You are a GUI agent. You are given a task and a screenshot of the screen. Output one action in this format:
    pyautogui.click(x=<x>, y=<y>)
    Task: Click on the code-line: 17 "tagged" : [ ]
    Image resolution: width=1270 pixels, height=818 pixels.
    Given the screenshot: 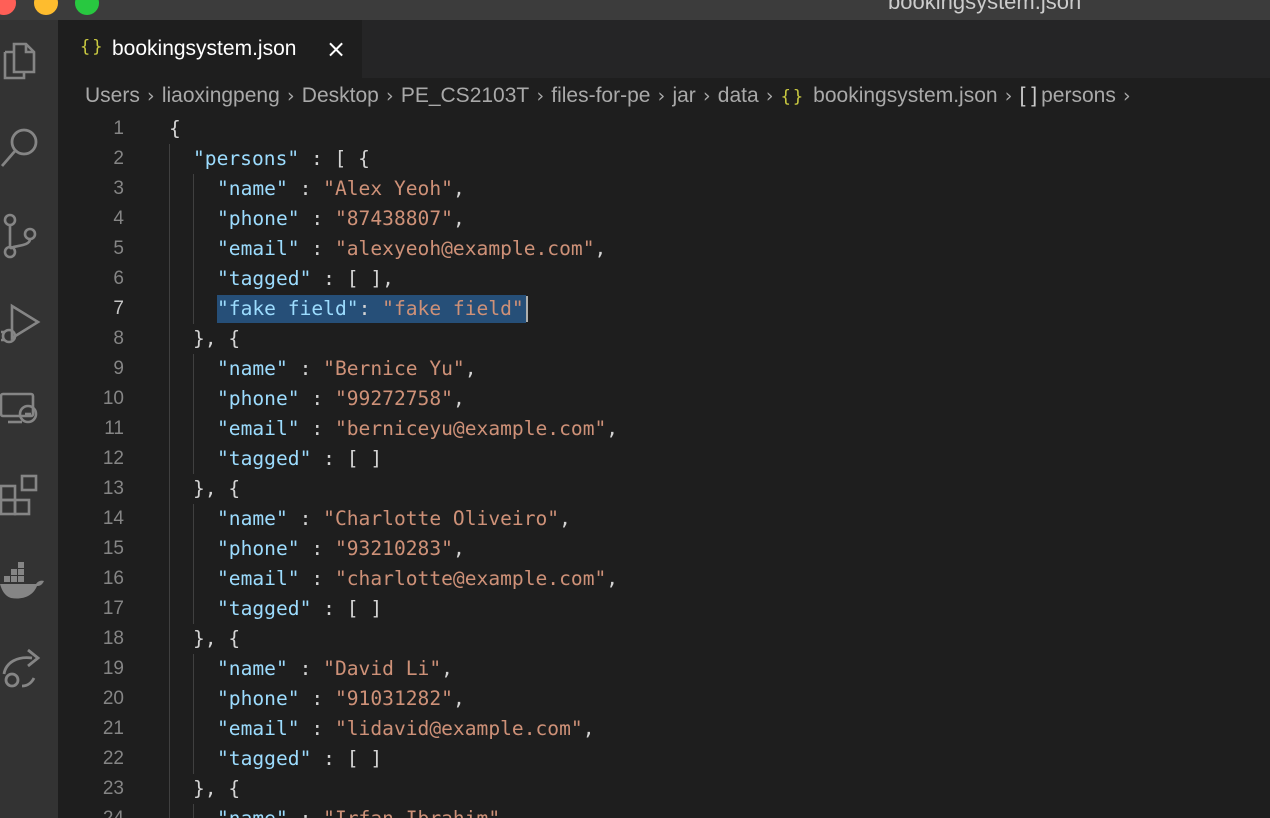 What is the action you would take?
    pyautogui.click(x=664, y=609)
    